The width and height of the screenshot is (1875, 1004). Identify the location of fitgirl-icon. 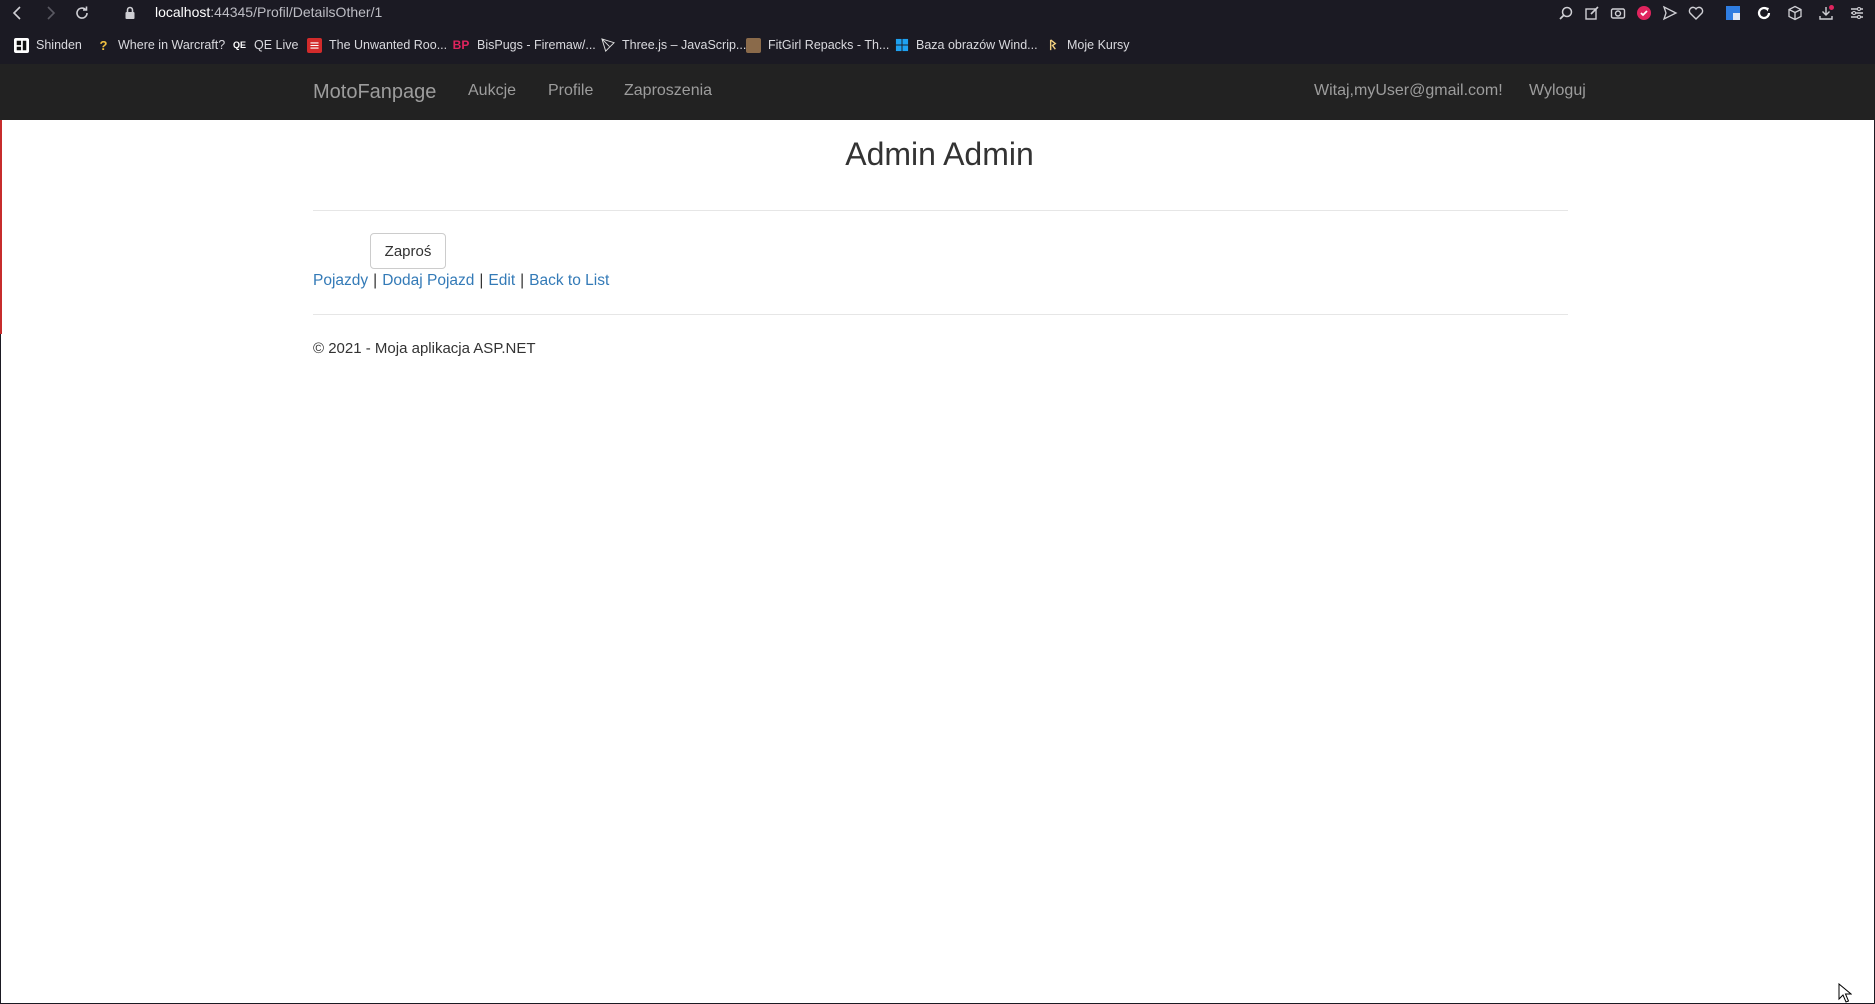
(753, 45).